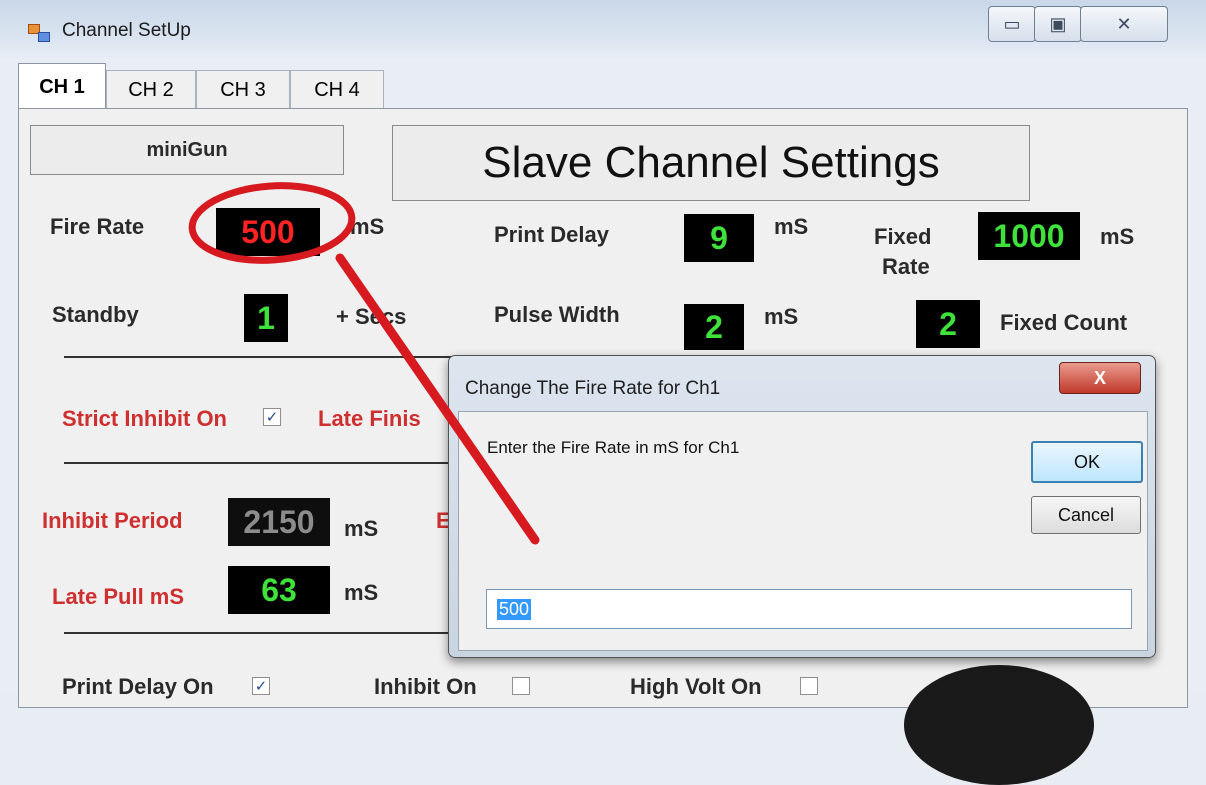  Describe the element at coordinates (367, 226) in the screenshot. I see `fire-rate-unit: mS` at that location.